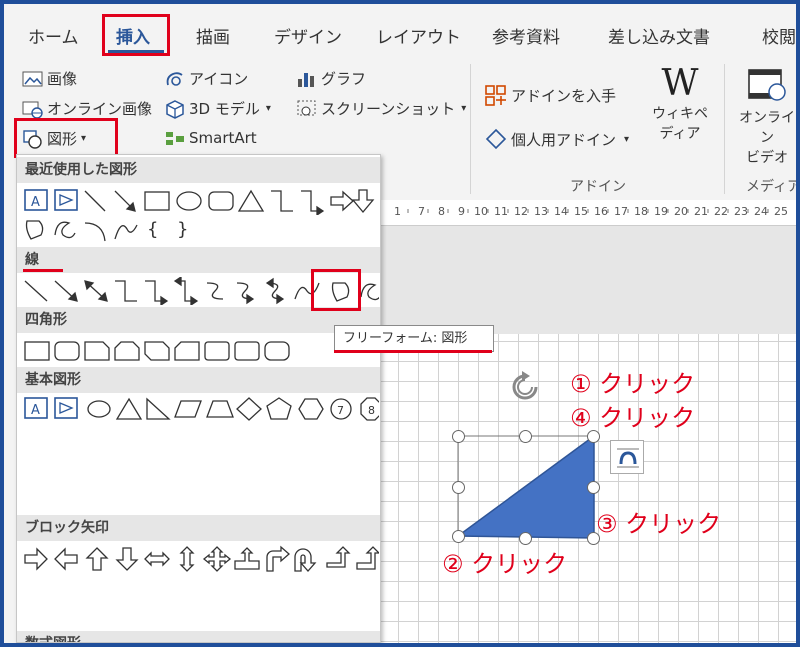  What do you see at coordinates (505, 564) in the screenshot?
I see `annotation-step-2: ② クリック` at bounding box center [505, 564].